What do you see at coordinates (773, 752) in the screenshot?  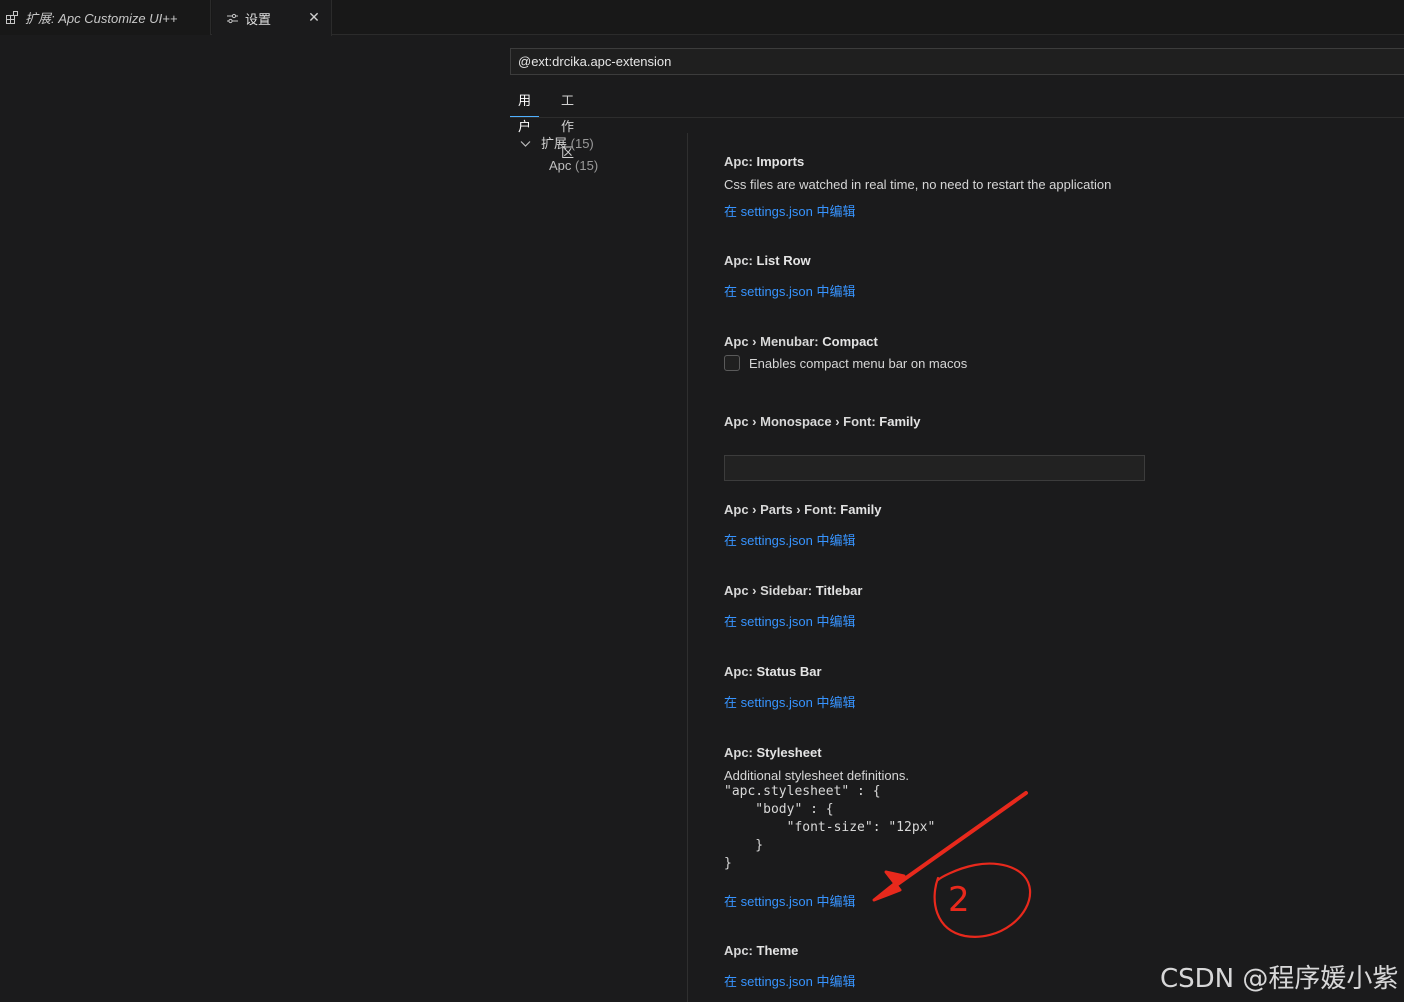 I see `setting-title: Apc: Stylesheet` at bounding box center [773, 752].